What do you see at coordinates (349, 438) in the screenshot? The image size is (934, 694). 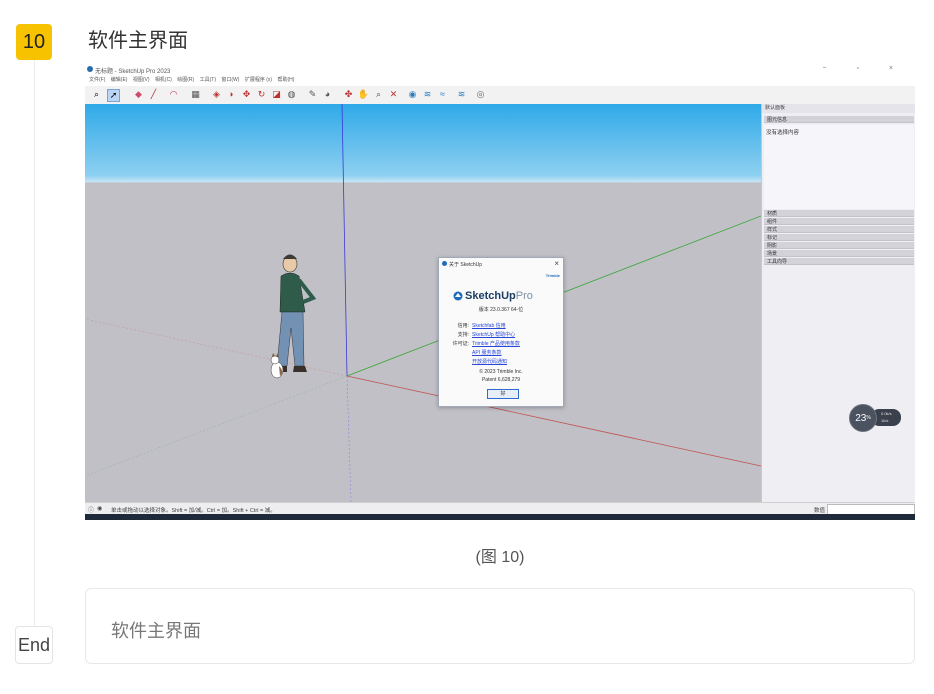 I see `z-axis-negative-line` at bounding box center [349, 438].